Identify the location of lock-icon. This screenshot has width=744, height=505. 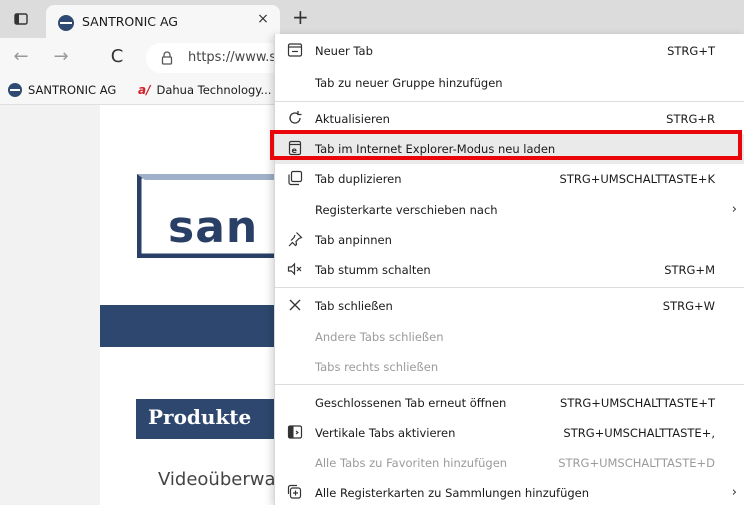
(168, 58).